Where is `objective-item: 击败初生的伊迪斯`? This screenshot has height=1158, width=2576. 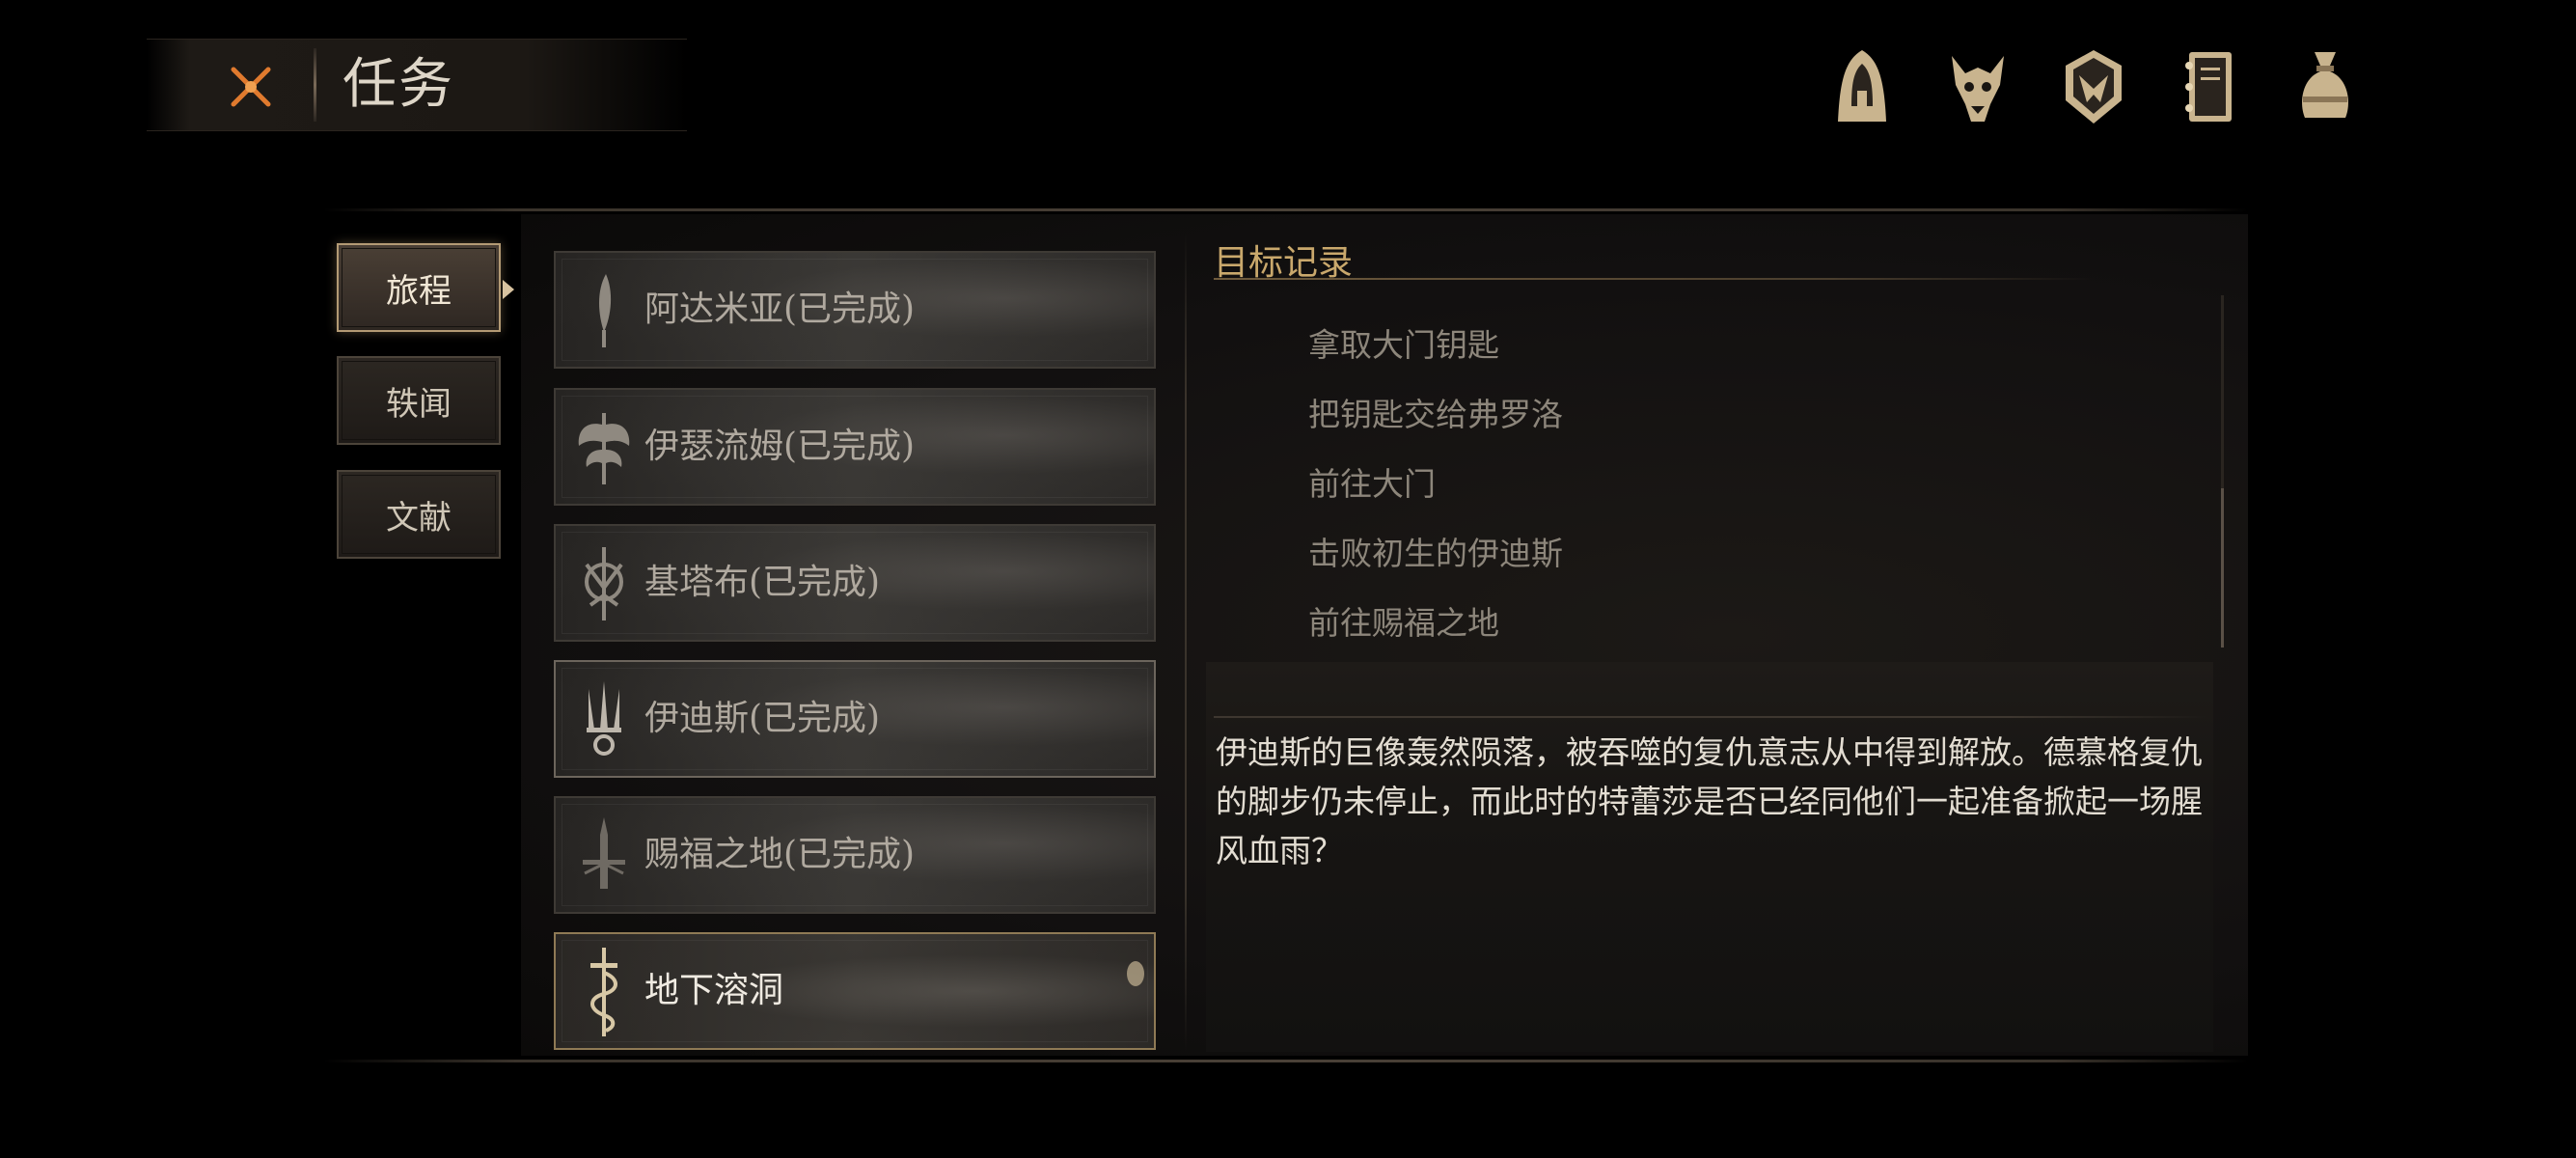 objective-item: 击败初生的伊迪斯 is located at coordinates (1435, 553).